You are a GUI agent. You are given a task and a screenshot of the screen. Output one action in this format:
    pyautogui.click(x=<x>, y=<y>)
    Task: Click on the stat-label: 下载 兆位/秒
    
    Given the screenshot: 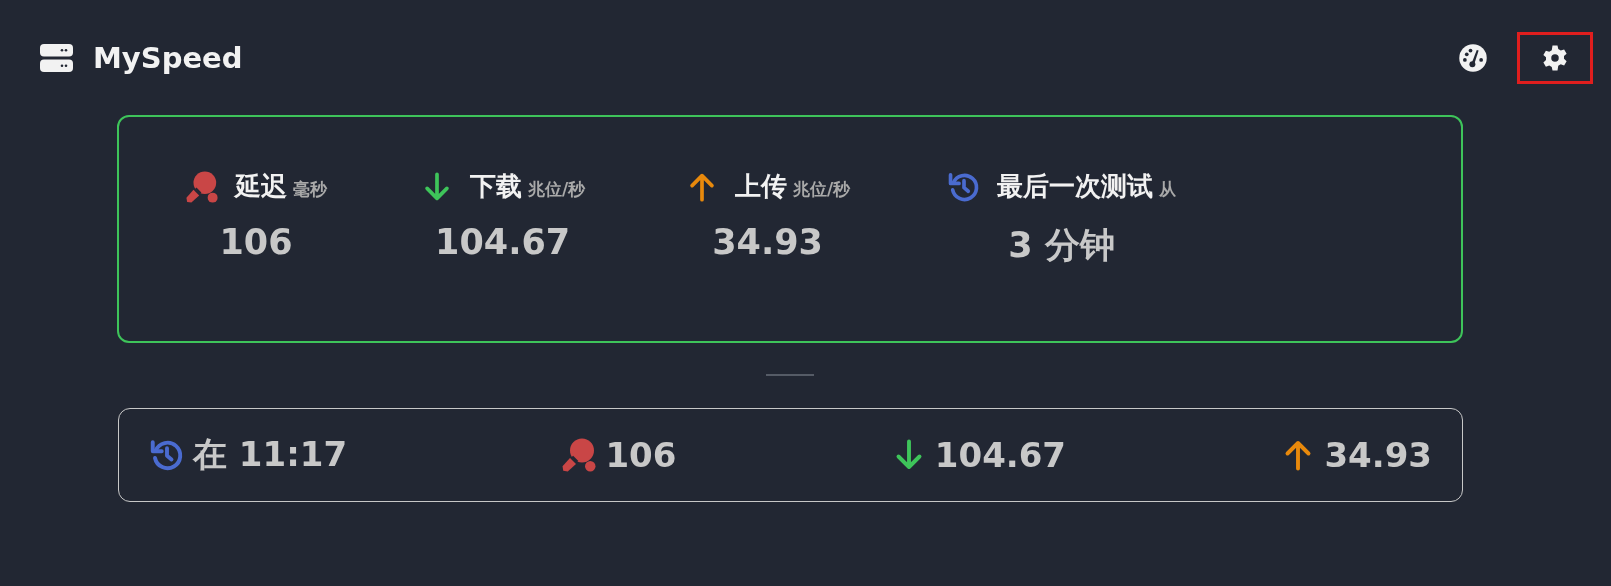 What is the action you would take?
    pyautogui.click(x=528, y=186)
    